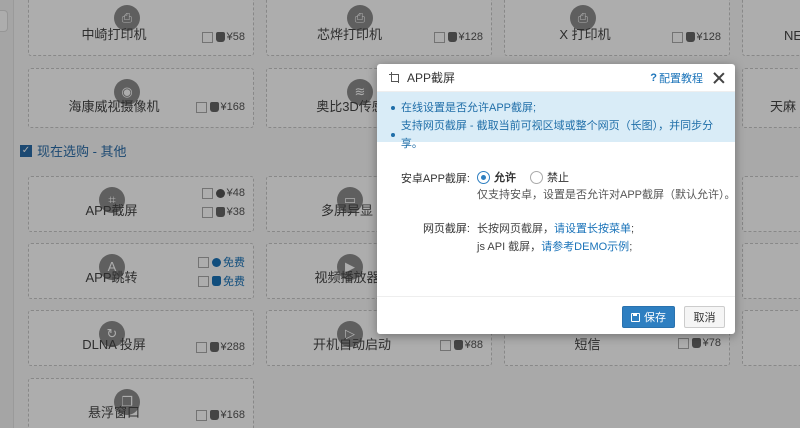 Image resolution: width=800 pixels, height=428 pixels. Describe the element at coordinates (509, 247) in the screenshot. I see `web-line-text: js API 截屏，` at that location.